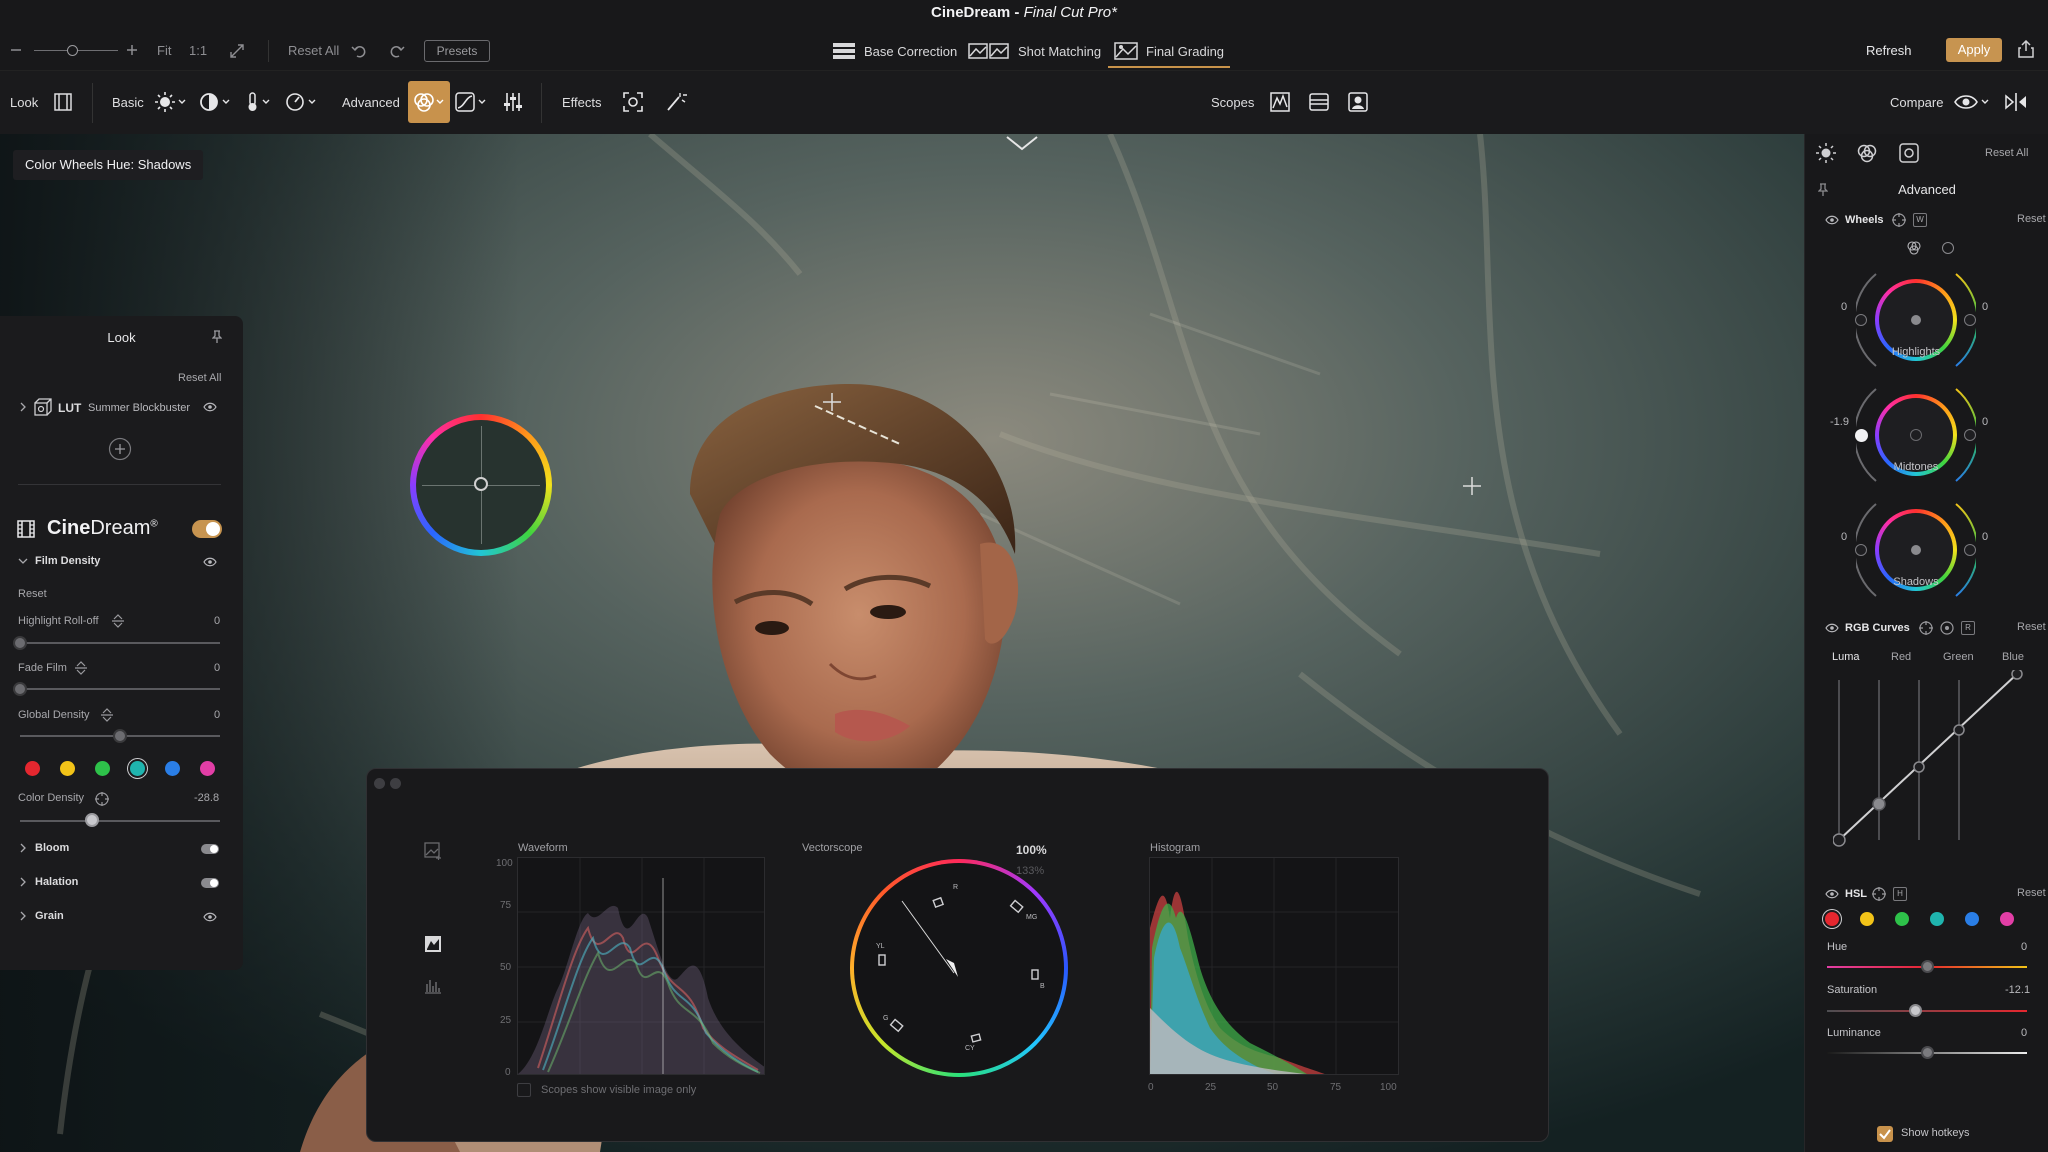 The width and height of the screenshot is (2048, 1152). I want to click on zoom-slider-knob, so click(72, 50).